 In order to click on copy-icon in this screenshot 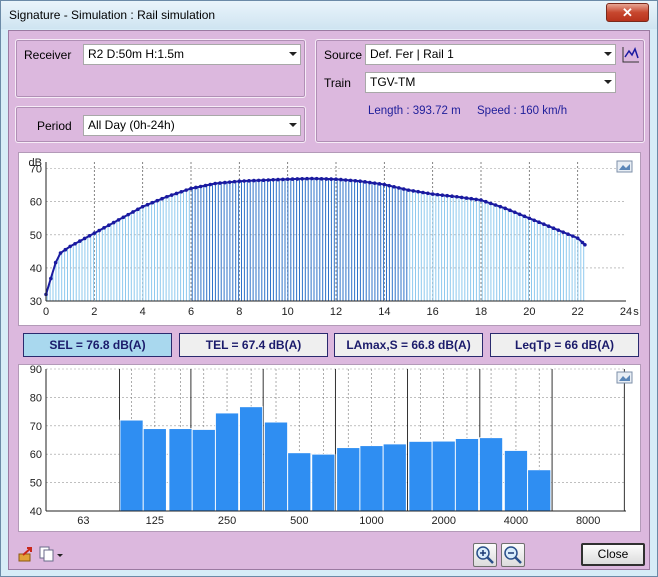, I will do `click(51, 554)`.